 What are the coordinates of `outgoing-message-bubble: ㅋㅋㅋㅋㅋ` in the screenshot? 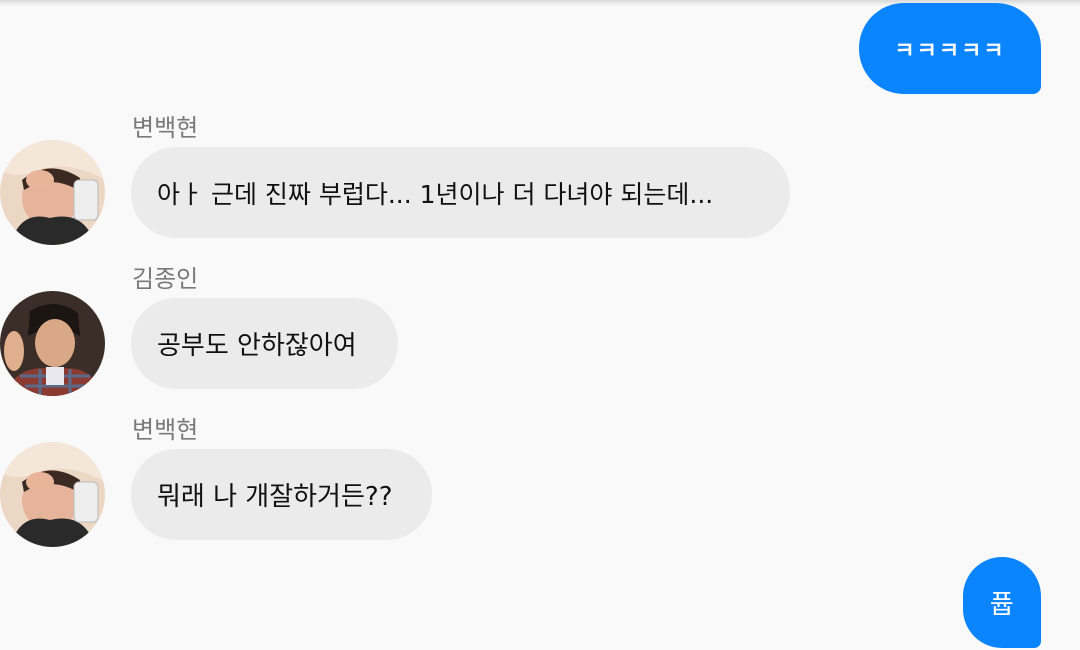 It's located at (950, 48).